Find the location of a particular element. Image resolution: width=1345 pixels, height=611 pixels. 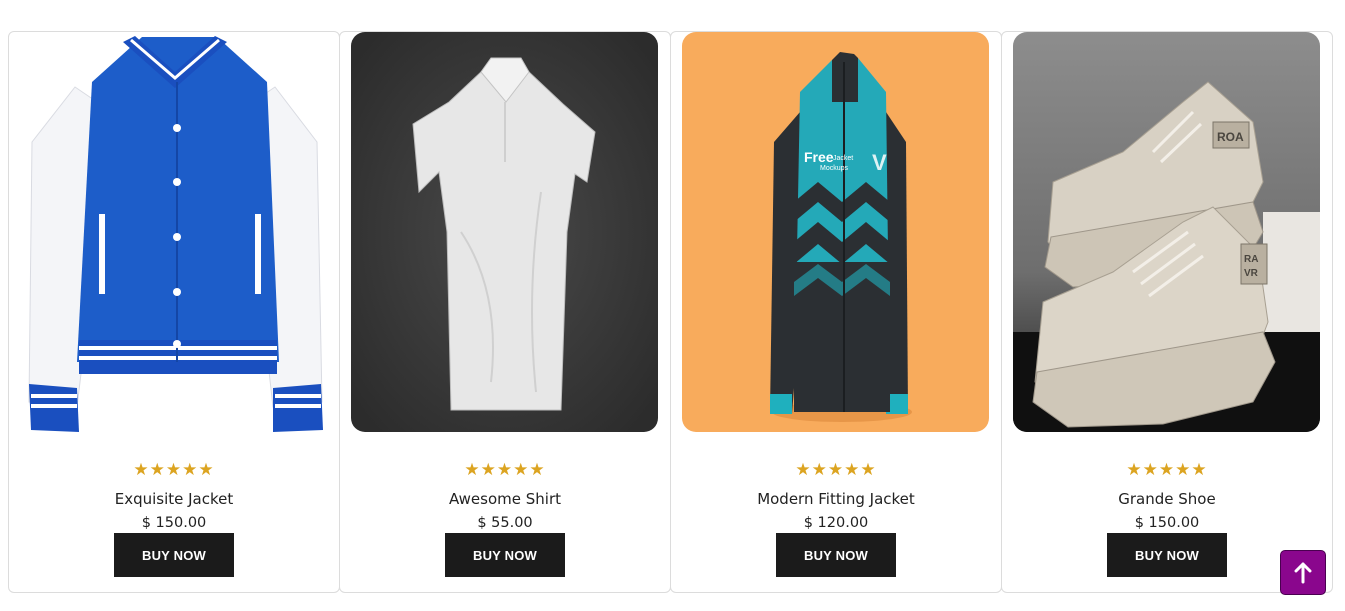

scroll-to-top-button is located at coordinates (1303, 572).